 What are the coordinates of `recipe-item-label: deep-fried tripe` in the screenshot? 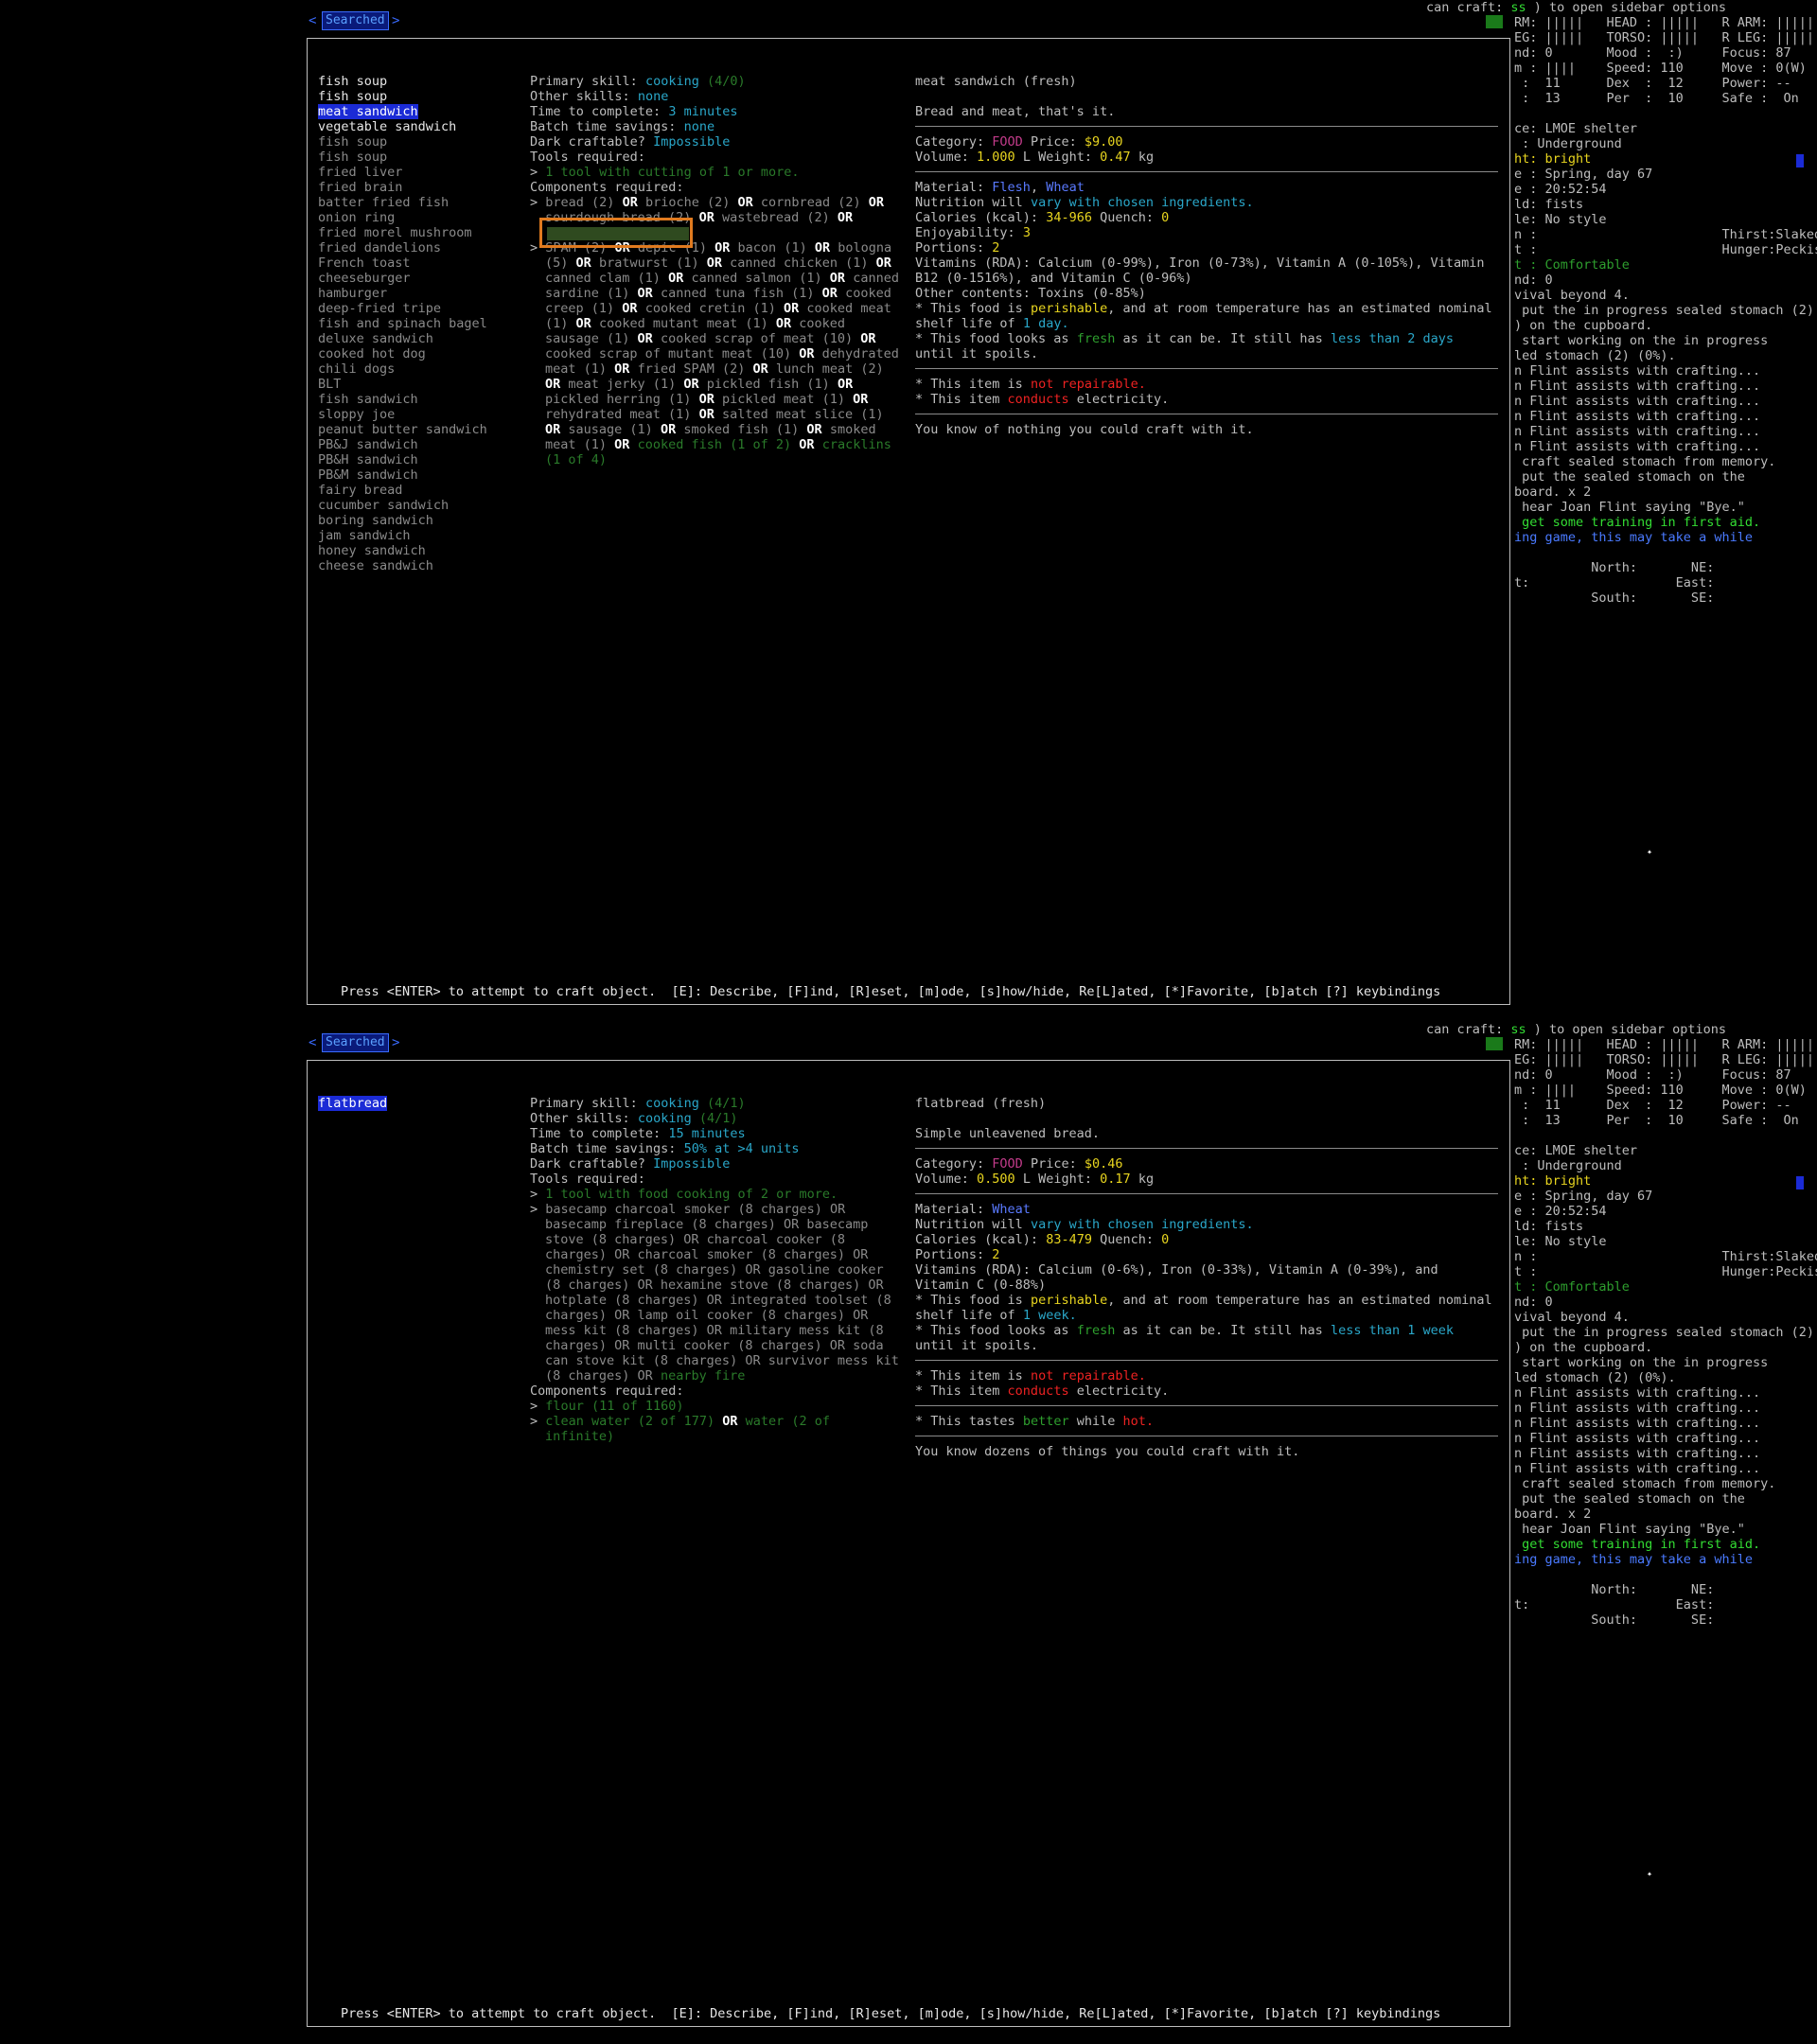 It's located at (380, 308).